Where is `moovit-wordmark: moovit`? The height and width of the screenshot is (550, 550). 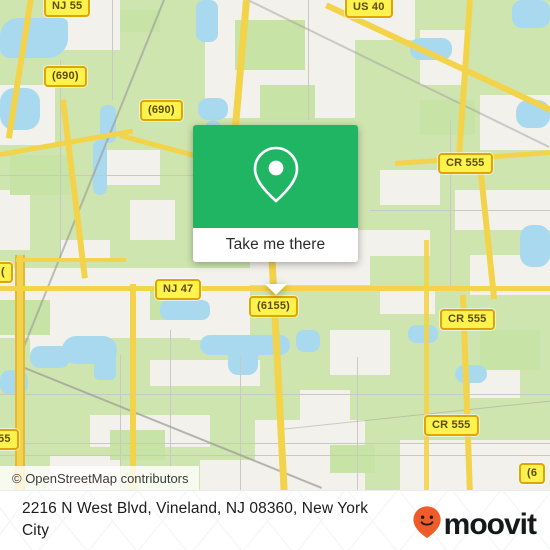 moovit-wordmark: moovit is located at coordinates (490, 524).